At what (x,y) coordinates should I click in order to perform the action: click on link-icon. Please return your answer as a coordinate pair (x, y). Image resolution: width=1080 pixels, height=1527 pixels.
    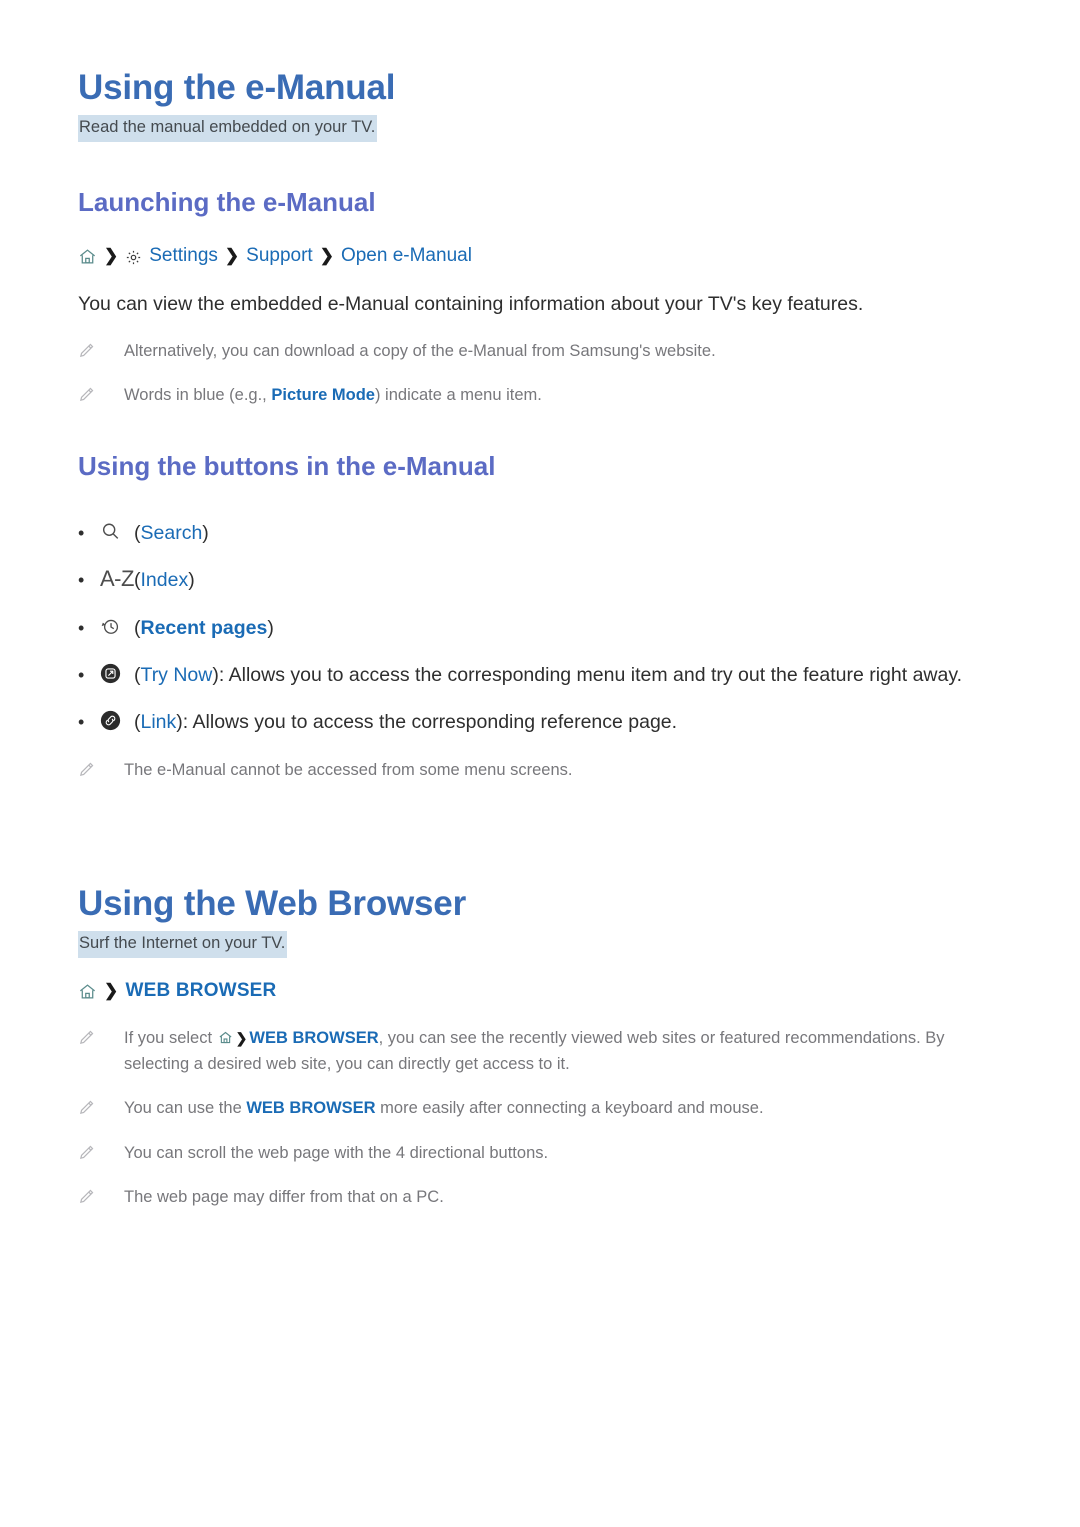
    Looking at the image, I should click on (117, 720).